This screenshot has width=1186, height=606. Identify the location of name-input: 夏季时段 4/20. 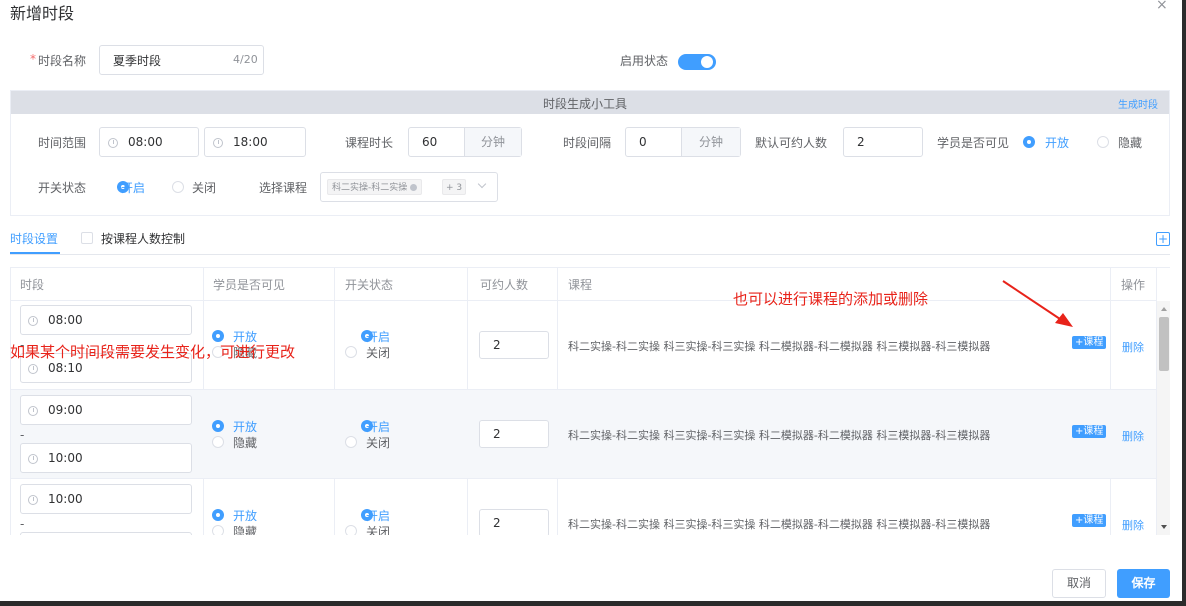
(181, 60).